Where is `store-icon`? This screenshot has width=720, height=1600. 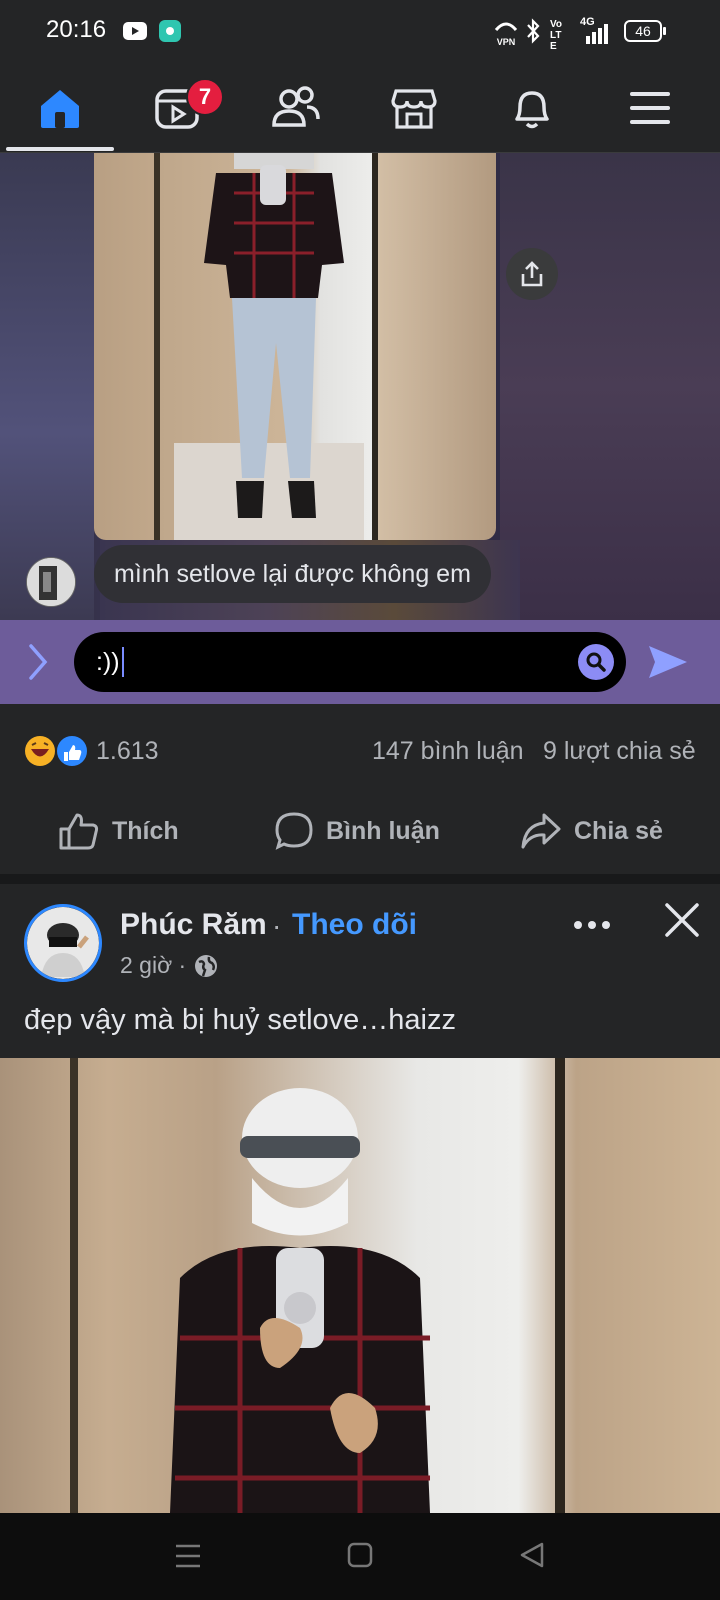
store-icon is located at coordinates (414, 109).